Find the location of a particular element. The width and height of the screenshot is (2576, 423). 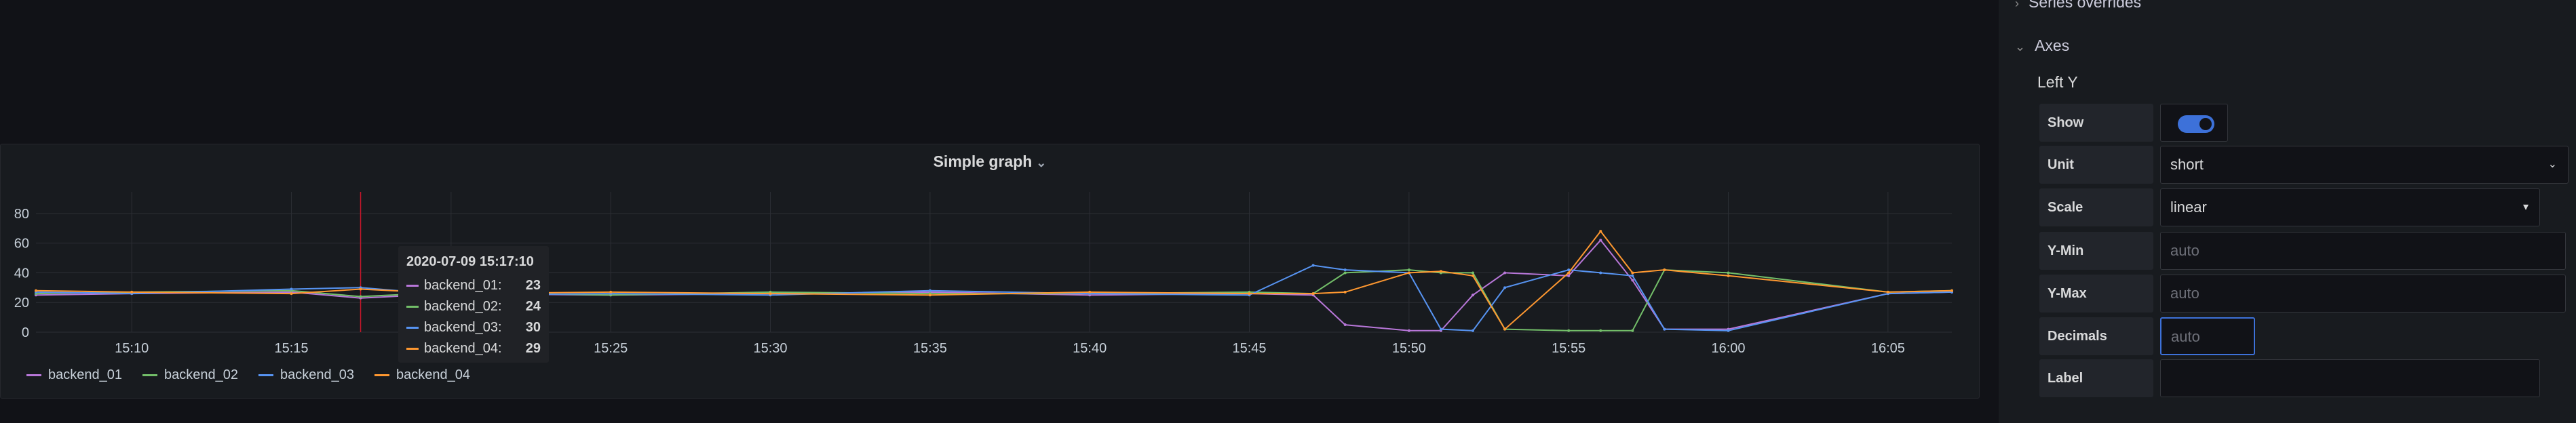

tooltip-series-value: 24 is located at coordinates (533, 306).